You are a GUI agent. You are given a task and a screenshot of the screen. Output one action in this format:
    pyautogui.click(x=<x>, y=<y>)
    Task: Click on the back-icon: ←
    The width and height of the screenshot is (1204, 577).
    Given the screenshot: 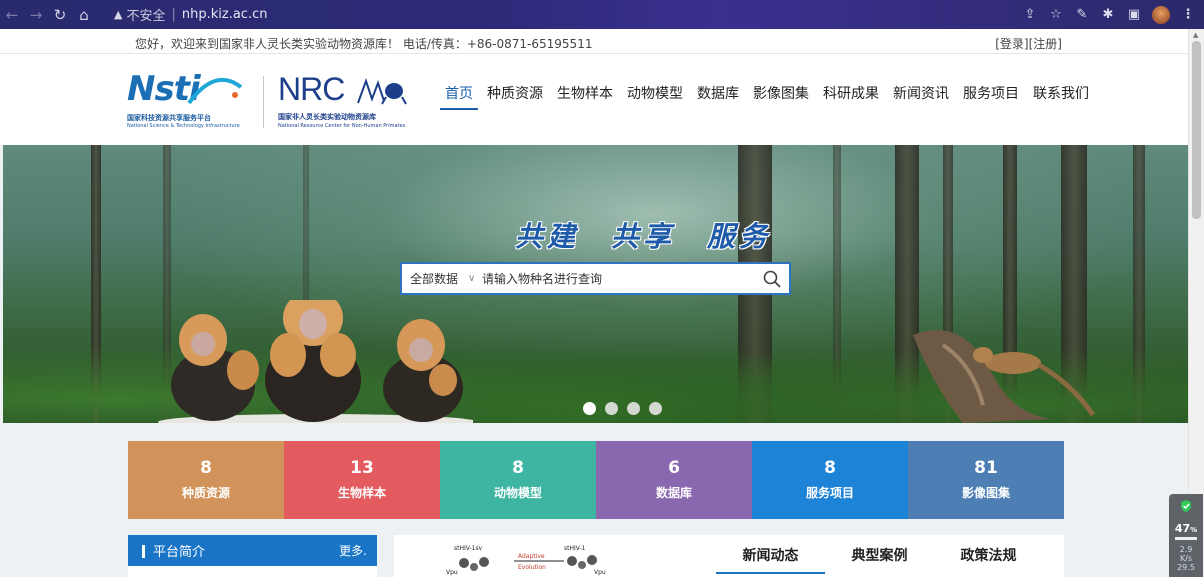 What is the action you would take?
    pyautogui.click(x=12, y=15)
    